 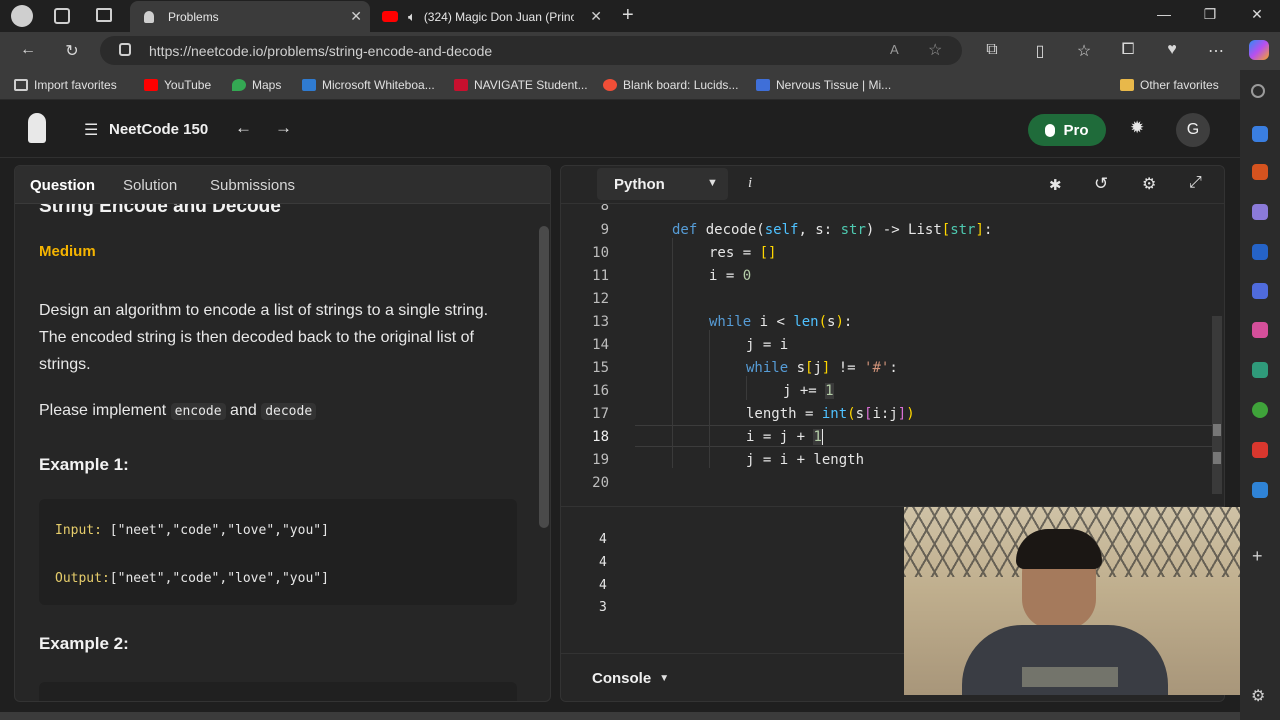 What do you see at coordinates (91, 130) in the screenshot?
I see `problem-list-icon: ☰` at bounding box center [91, 130].